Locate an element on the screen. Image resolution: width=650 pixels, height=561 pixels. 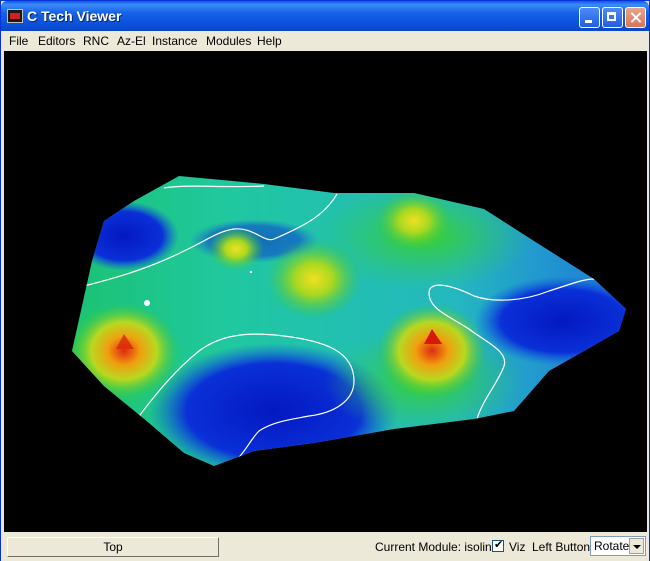
checkmark-icon: ✔ is located at coordinates (499, 545).